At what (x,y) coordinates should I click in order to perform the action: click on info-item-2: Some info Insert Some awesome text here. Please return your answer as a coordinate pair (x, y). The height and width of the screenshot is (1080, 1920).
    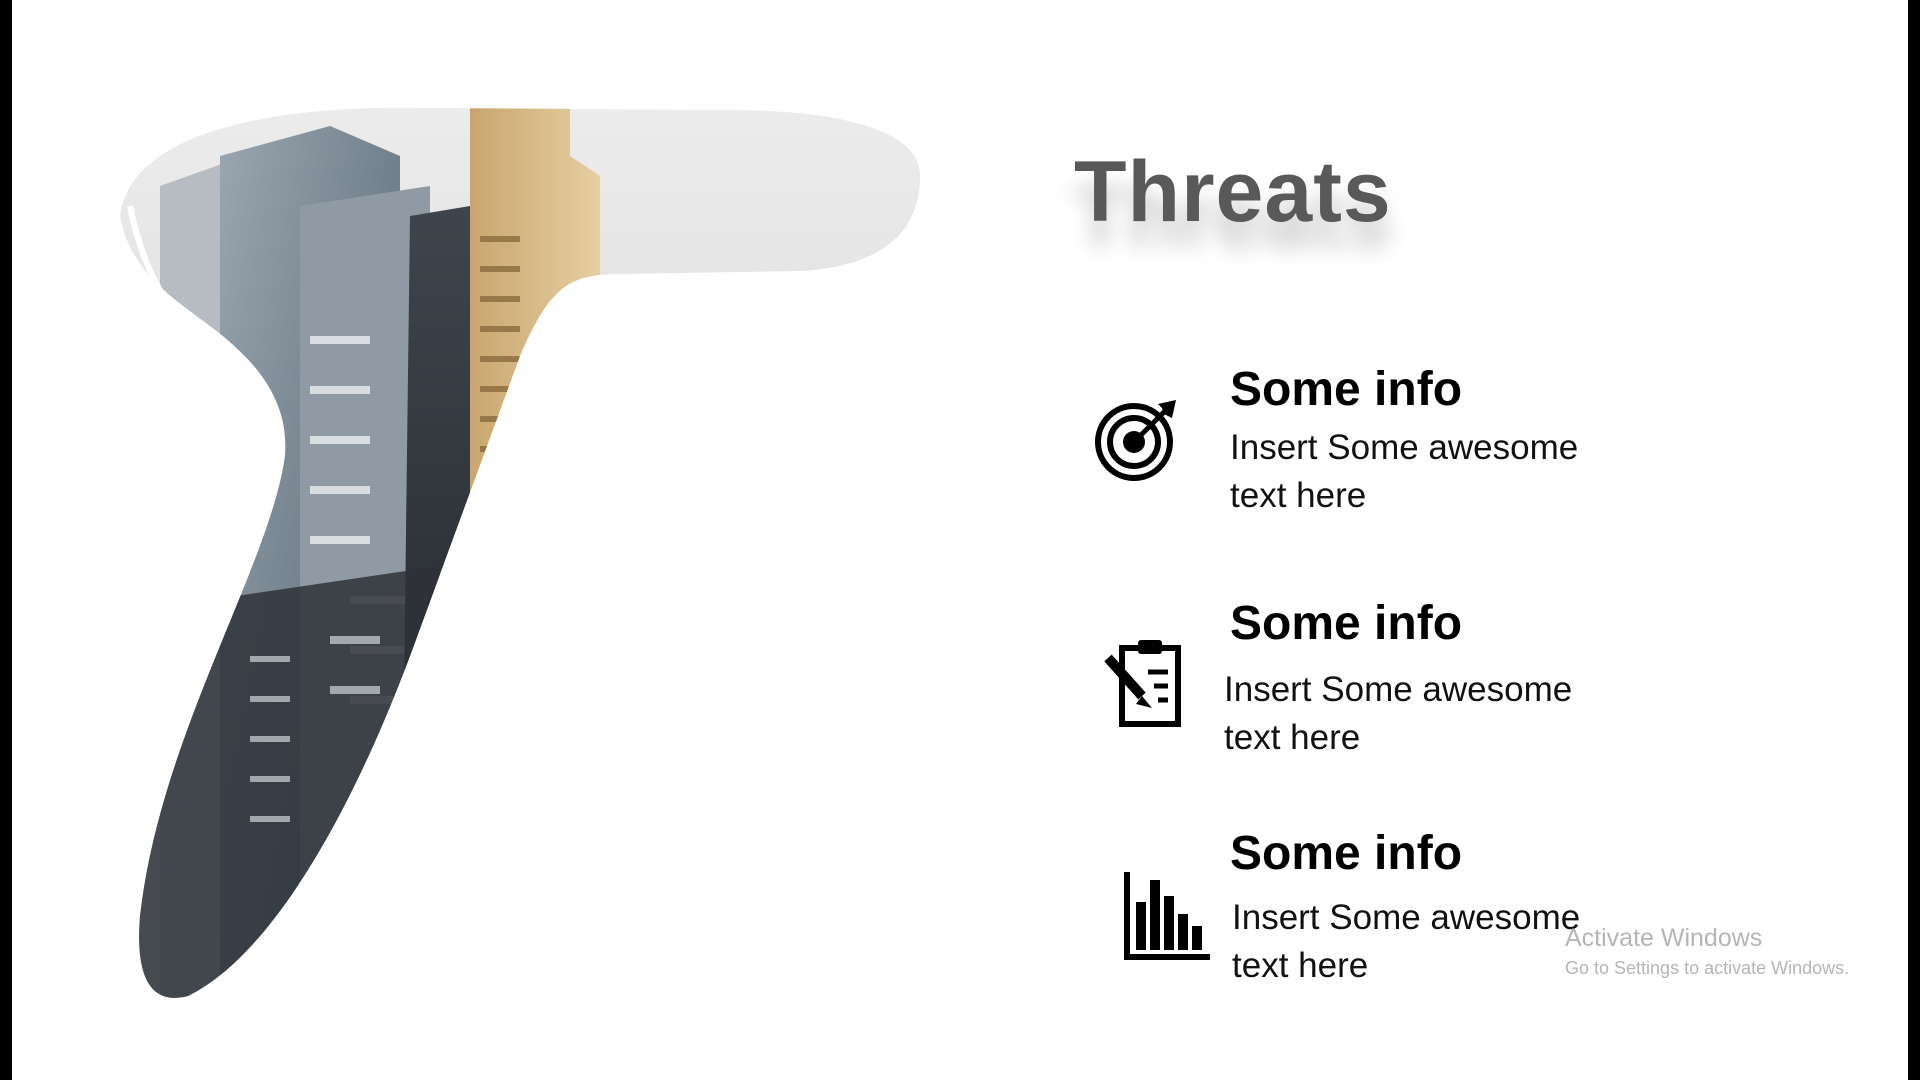
    Looking at the image, I should click on (1437, 679).